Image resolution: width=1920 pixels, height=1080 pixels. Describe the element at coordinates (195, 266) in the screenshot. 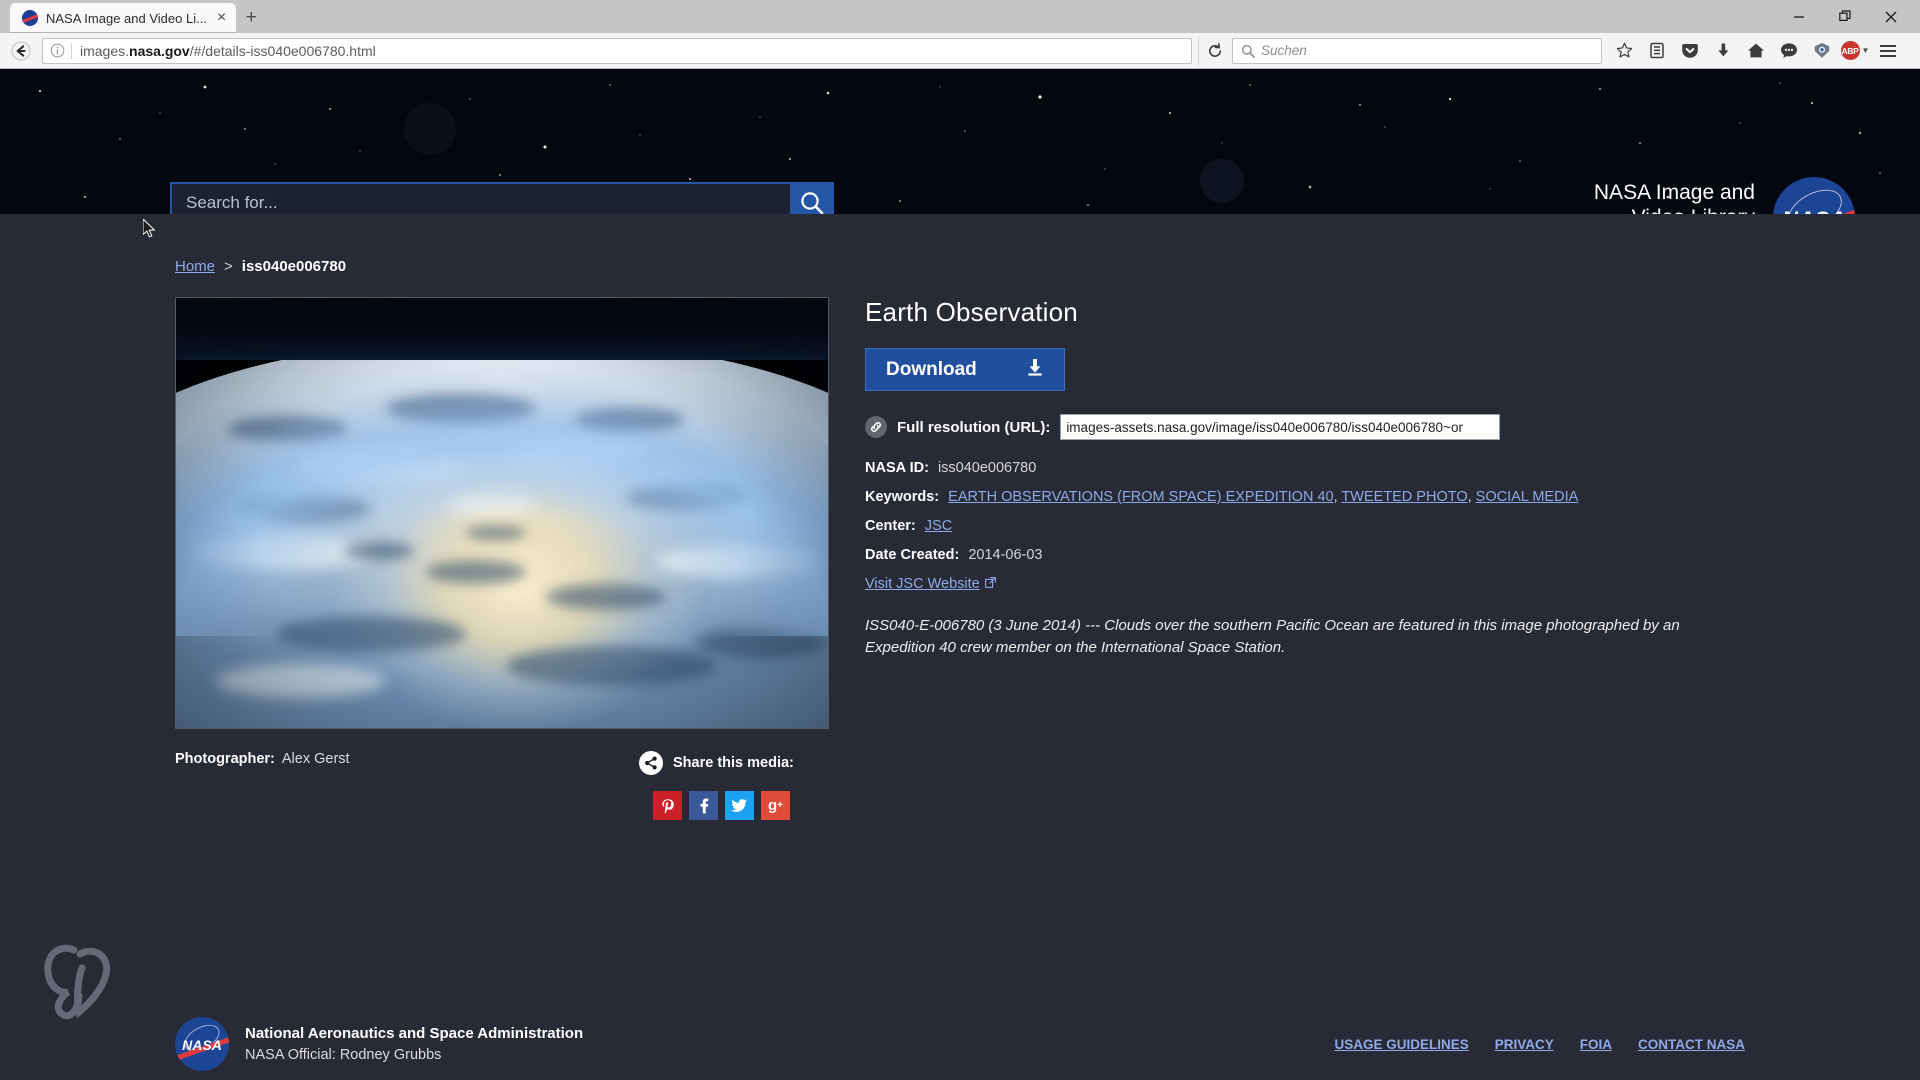

I see `breadcrumb-home-link: Home` at that location.